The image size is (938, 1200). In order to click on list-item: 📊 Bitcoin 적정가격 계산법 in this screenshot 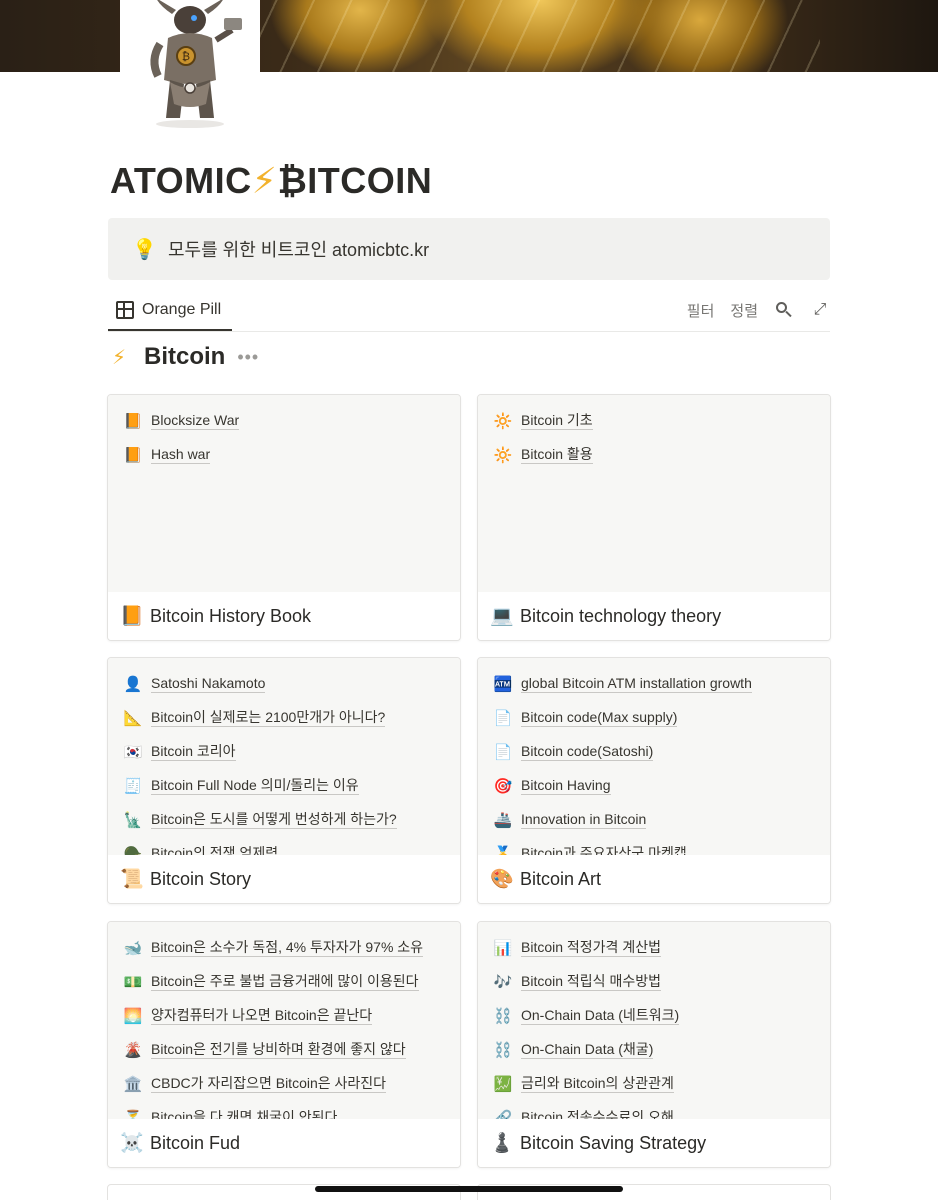, I will do `click(654, 948)`.